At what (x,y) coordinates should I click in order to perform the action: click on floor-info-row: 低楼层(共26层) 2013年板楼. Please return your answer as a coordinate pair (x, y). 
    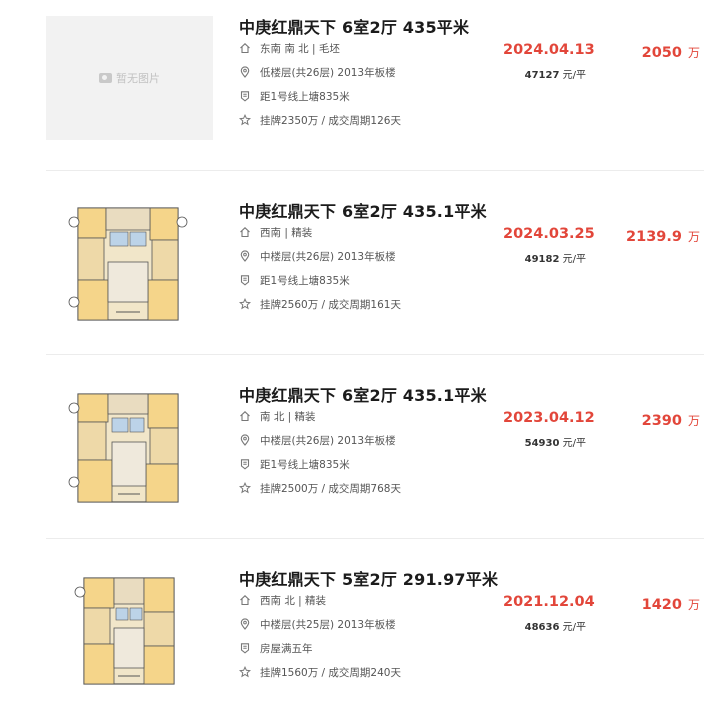
    Looking at the image, I should click on (317, 72).